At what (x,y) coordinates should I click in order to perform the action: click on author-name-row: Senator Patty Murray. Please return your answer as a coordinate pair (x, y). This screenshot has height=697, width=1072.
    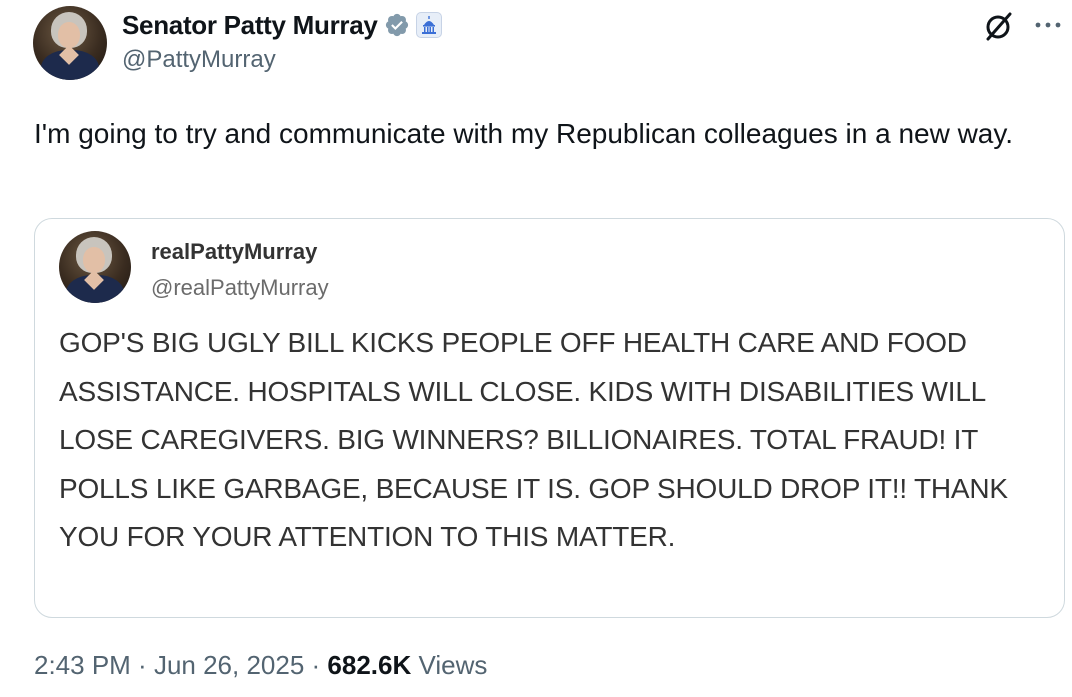
    Looking at the image, I should click on (282, 25).